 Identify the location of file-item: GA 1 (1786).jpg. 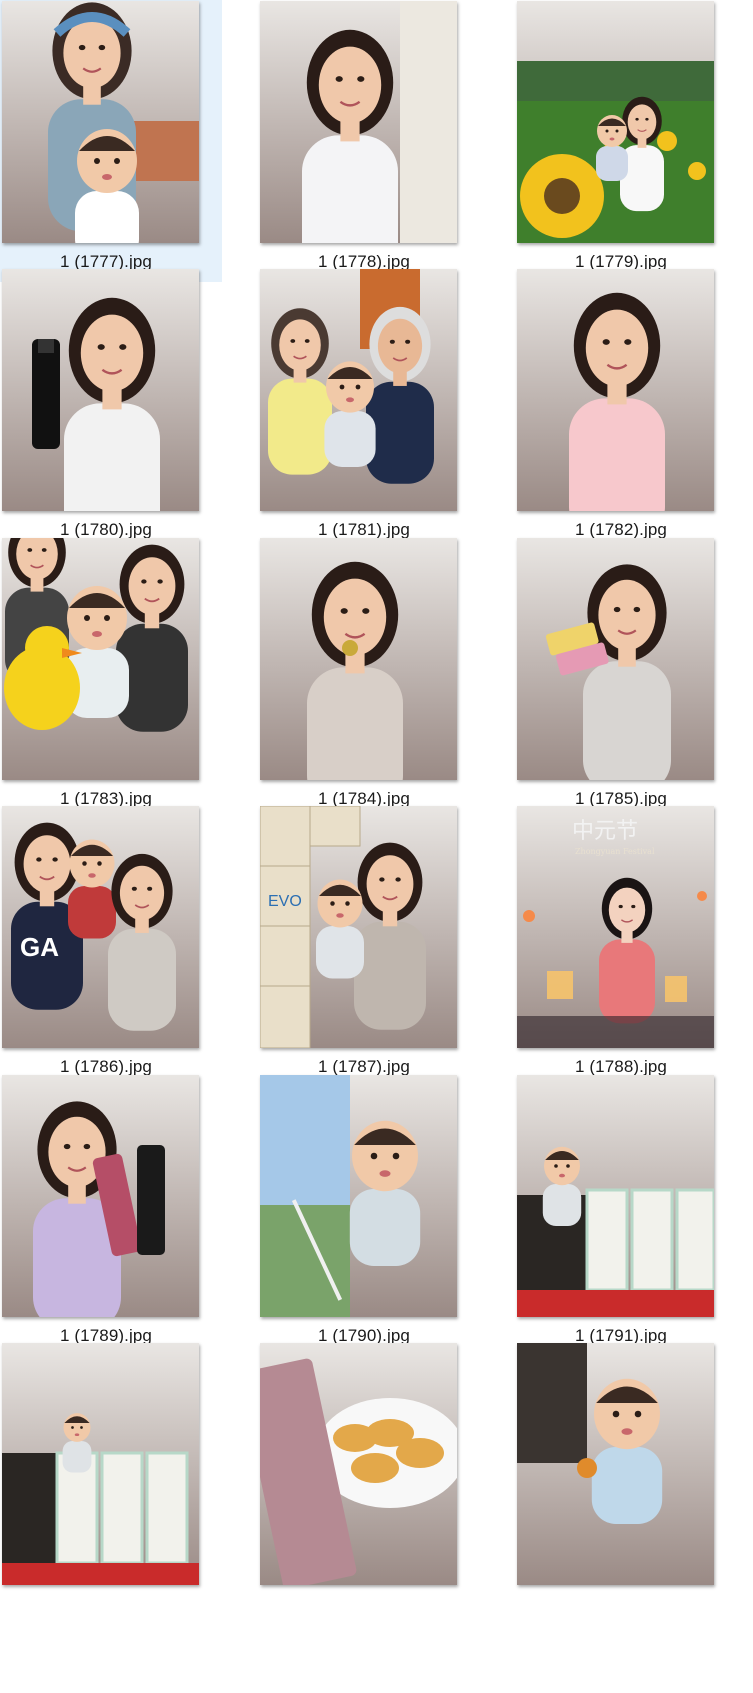
(111, 946).